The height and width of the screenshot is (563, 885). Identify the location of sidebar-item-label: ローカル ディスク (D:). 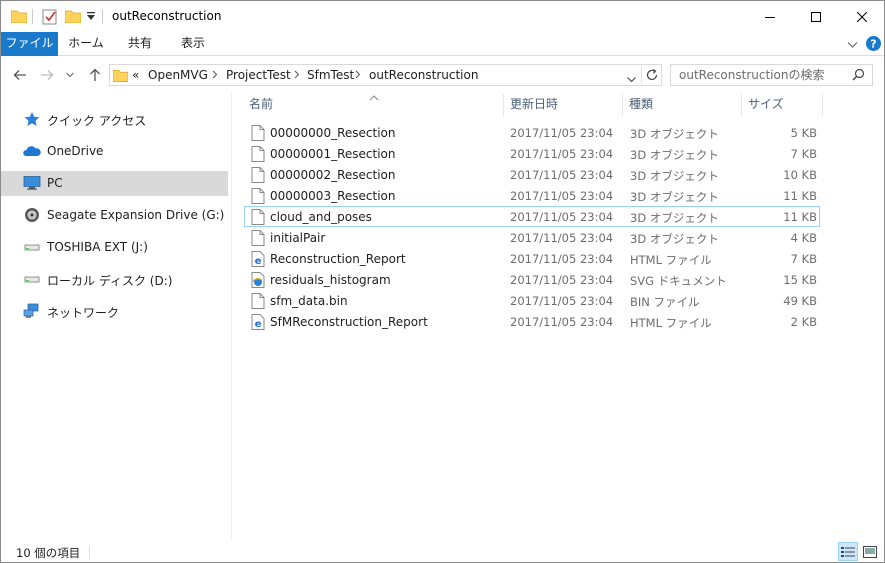
(110, 281).